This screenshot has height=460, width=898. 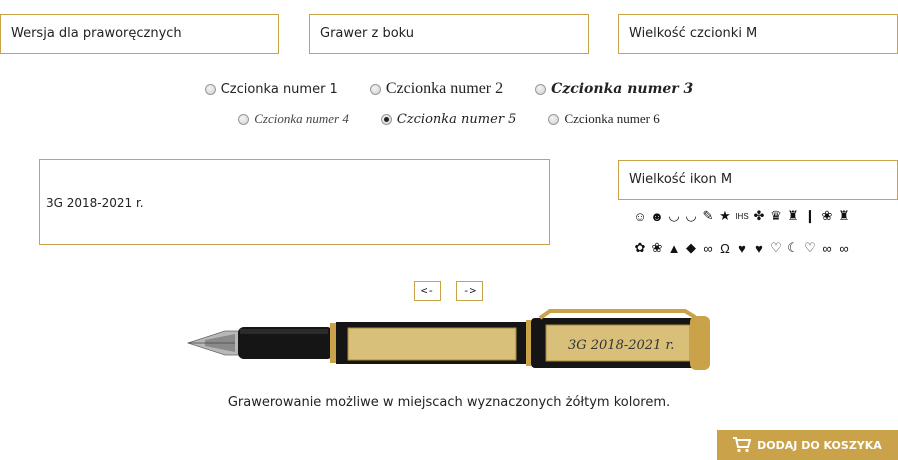 What do you see at coordinates (449, 34) in the screenshot?
I see `engraving-side-select: Grawer z boku` at bounding box center [449, 34].